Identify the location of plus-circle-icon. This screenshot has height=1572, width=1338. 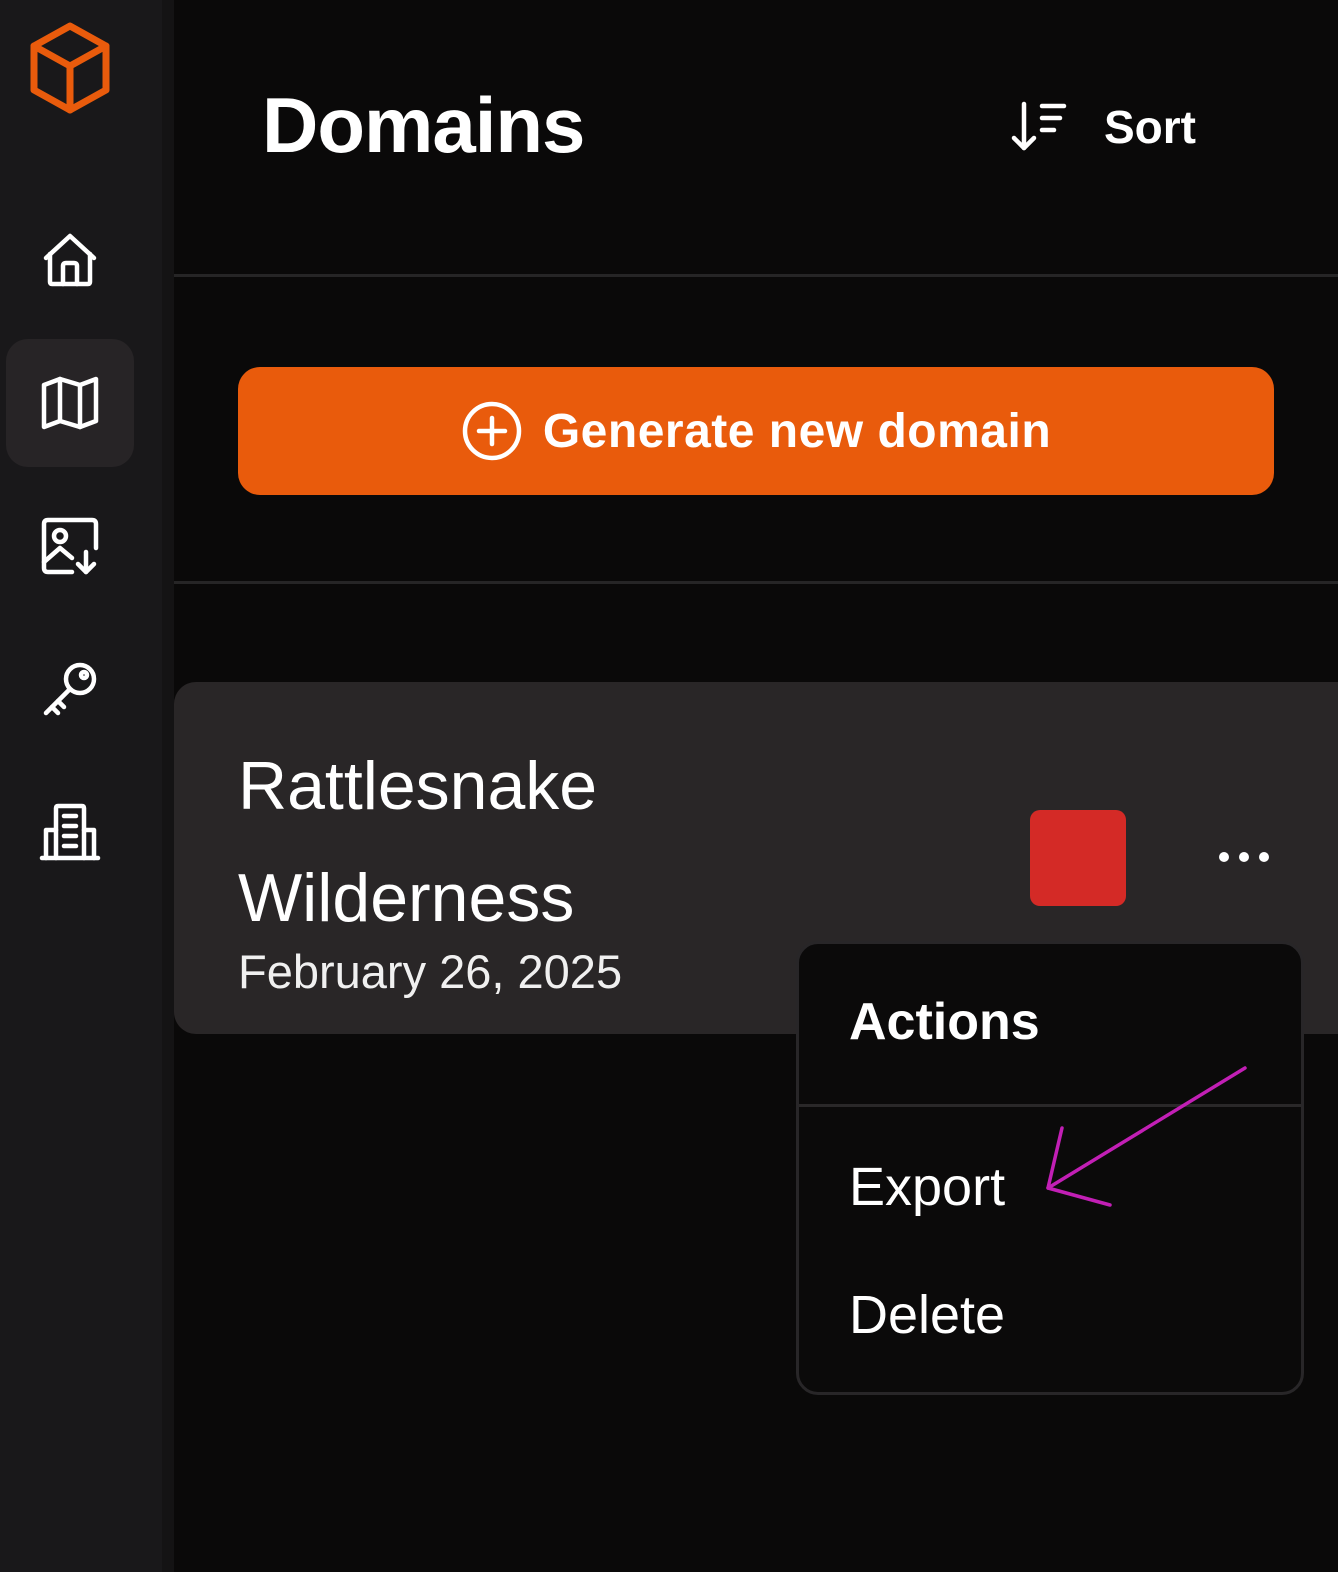
(492, 431).